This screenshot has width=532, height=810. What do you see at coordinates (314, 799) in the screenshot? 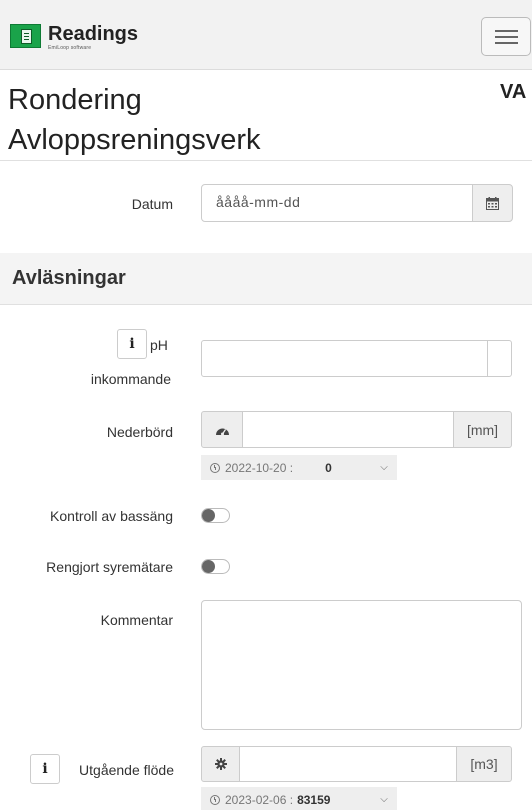
I see `utgaende-last-value: 83159` at bounding box center [314, 799].